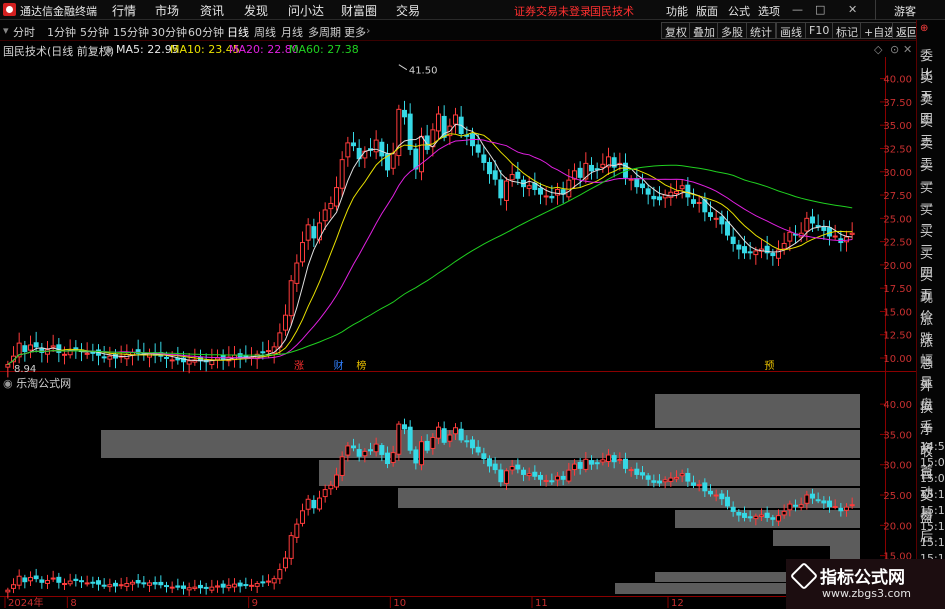 Image resolution: width=945 pixels, height=609 pixels. Describe the element at coordinates (894, 49) in the screenshot. I see `options-icon: ⊙` at that location.